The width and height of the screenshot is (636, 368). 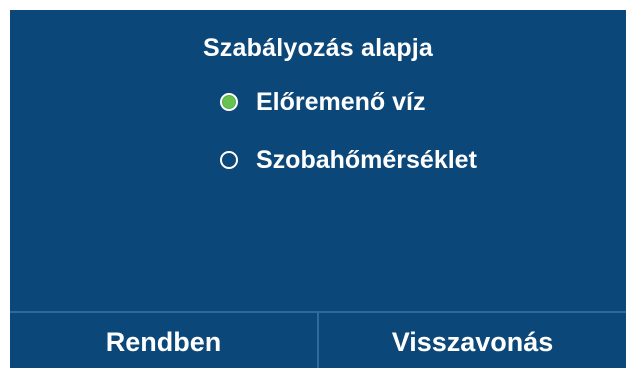 I want to click on option-label: Előremenő víz, so click(x=341, y=102).